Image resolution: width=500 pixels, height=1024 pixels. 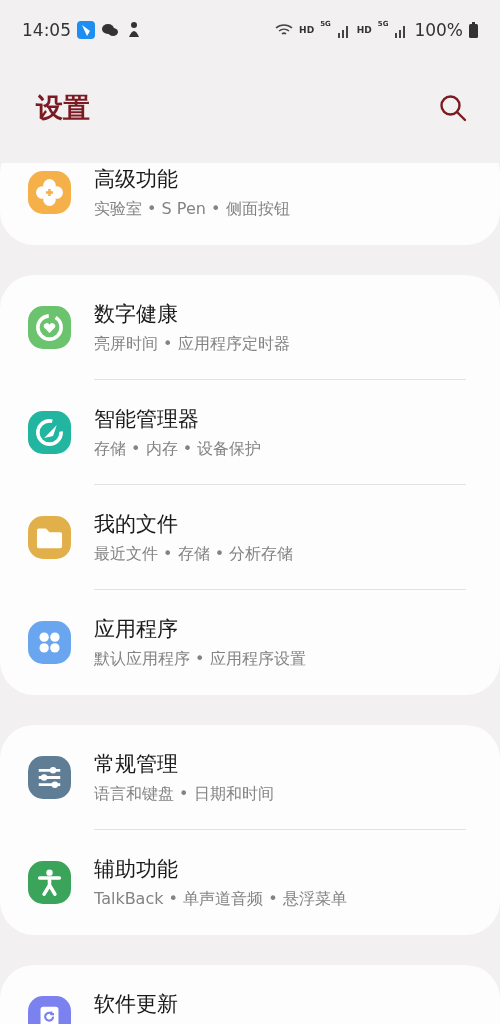 I want to click on setting-subtitle: 默认应用程序 • 应用程序设置, so click(x=200, y=659).